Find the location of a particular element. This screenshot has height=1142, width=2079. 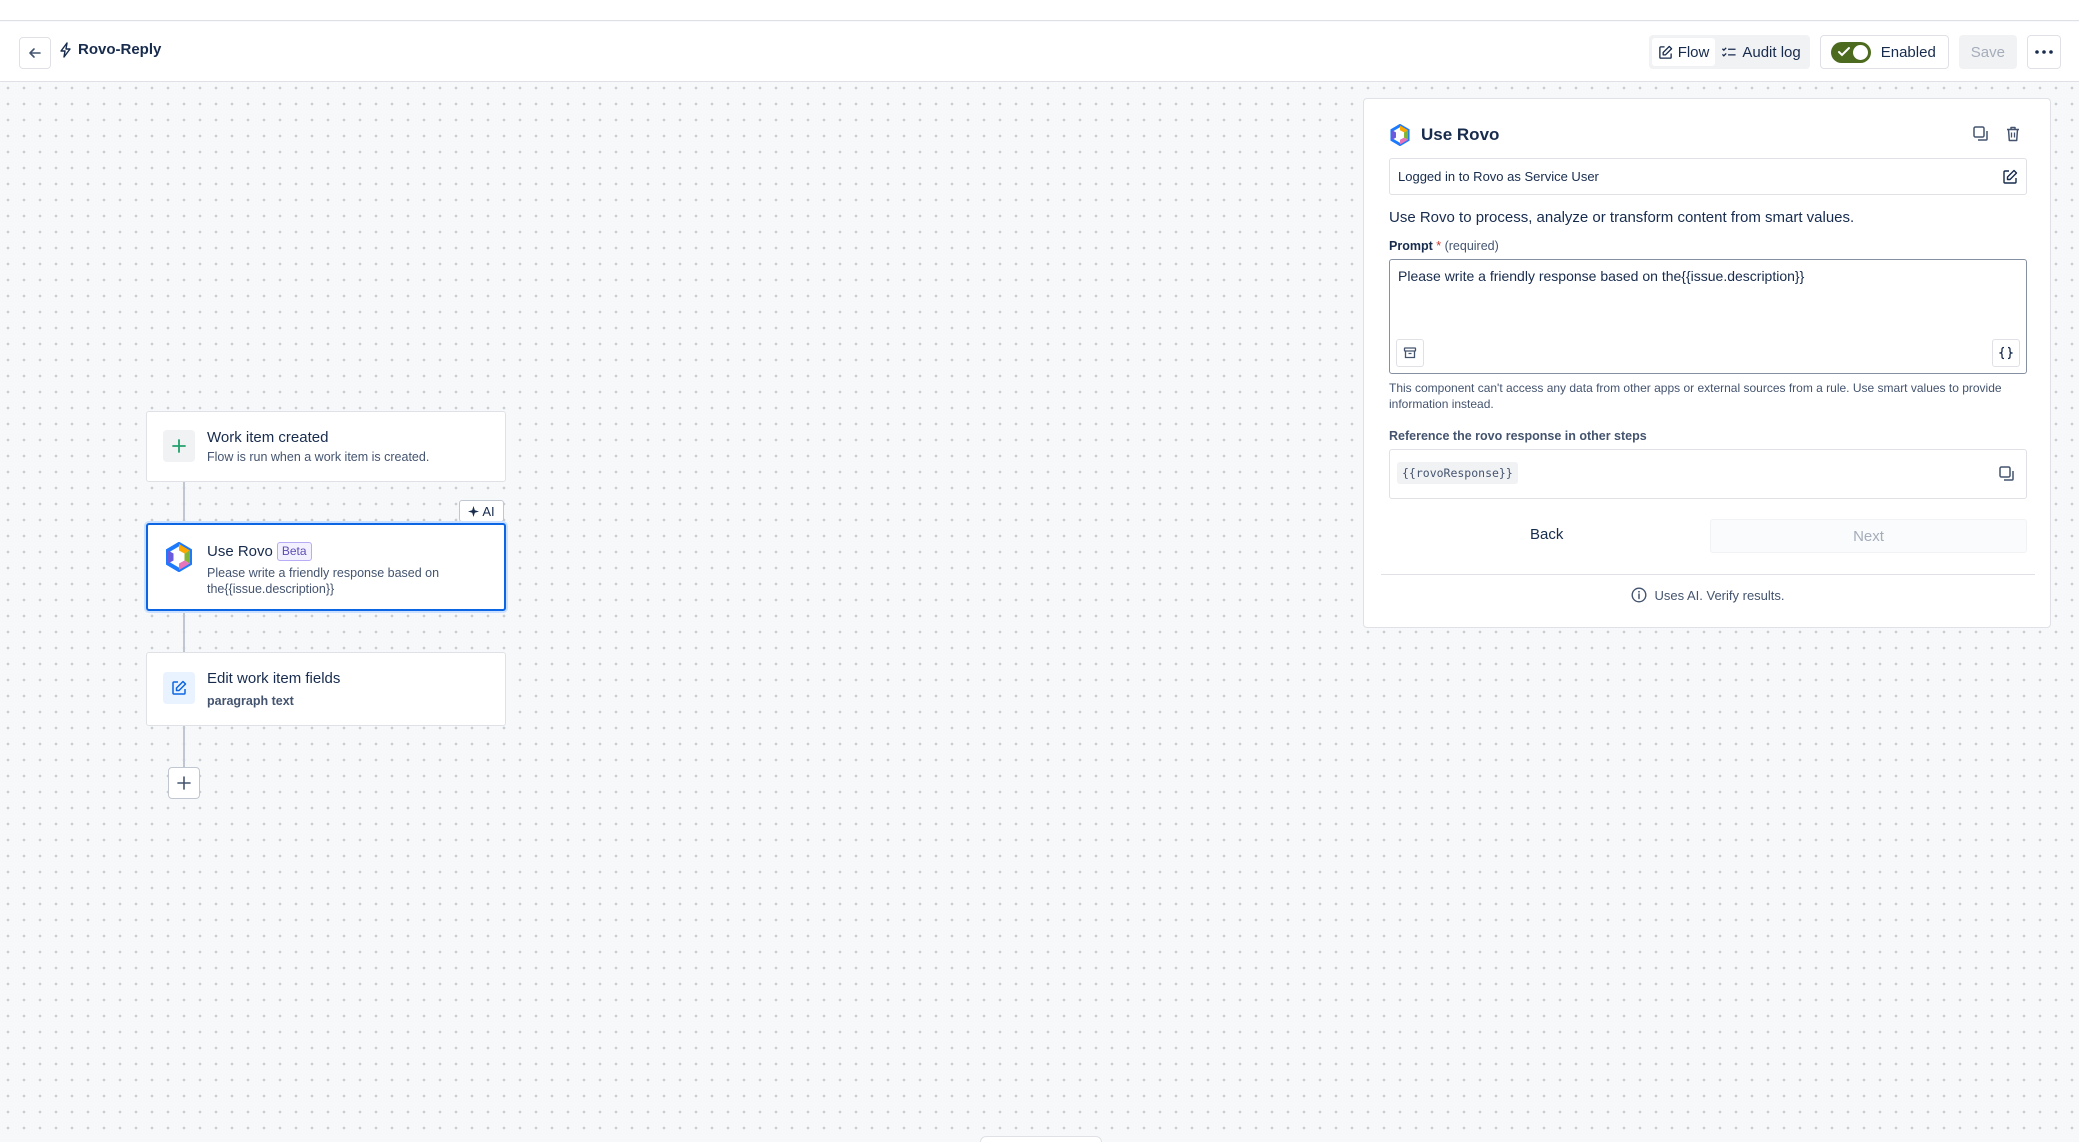

required-text: (required) is located at coordinates (1471, 246).